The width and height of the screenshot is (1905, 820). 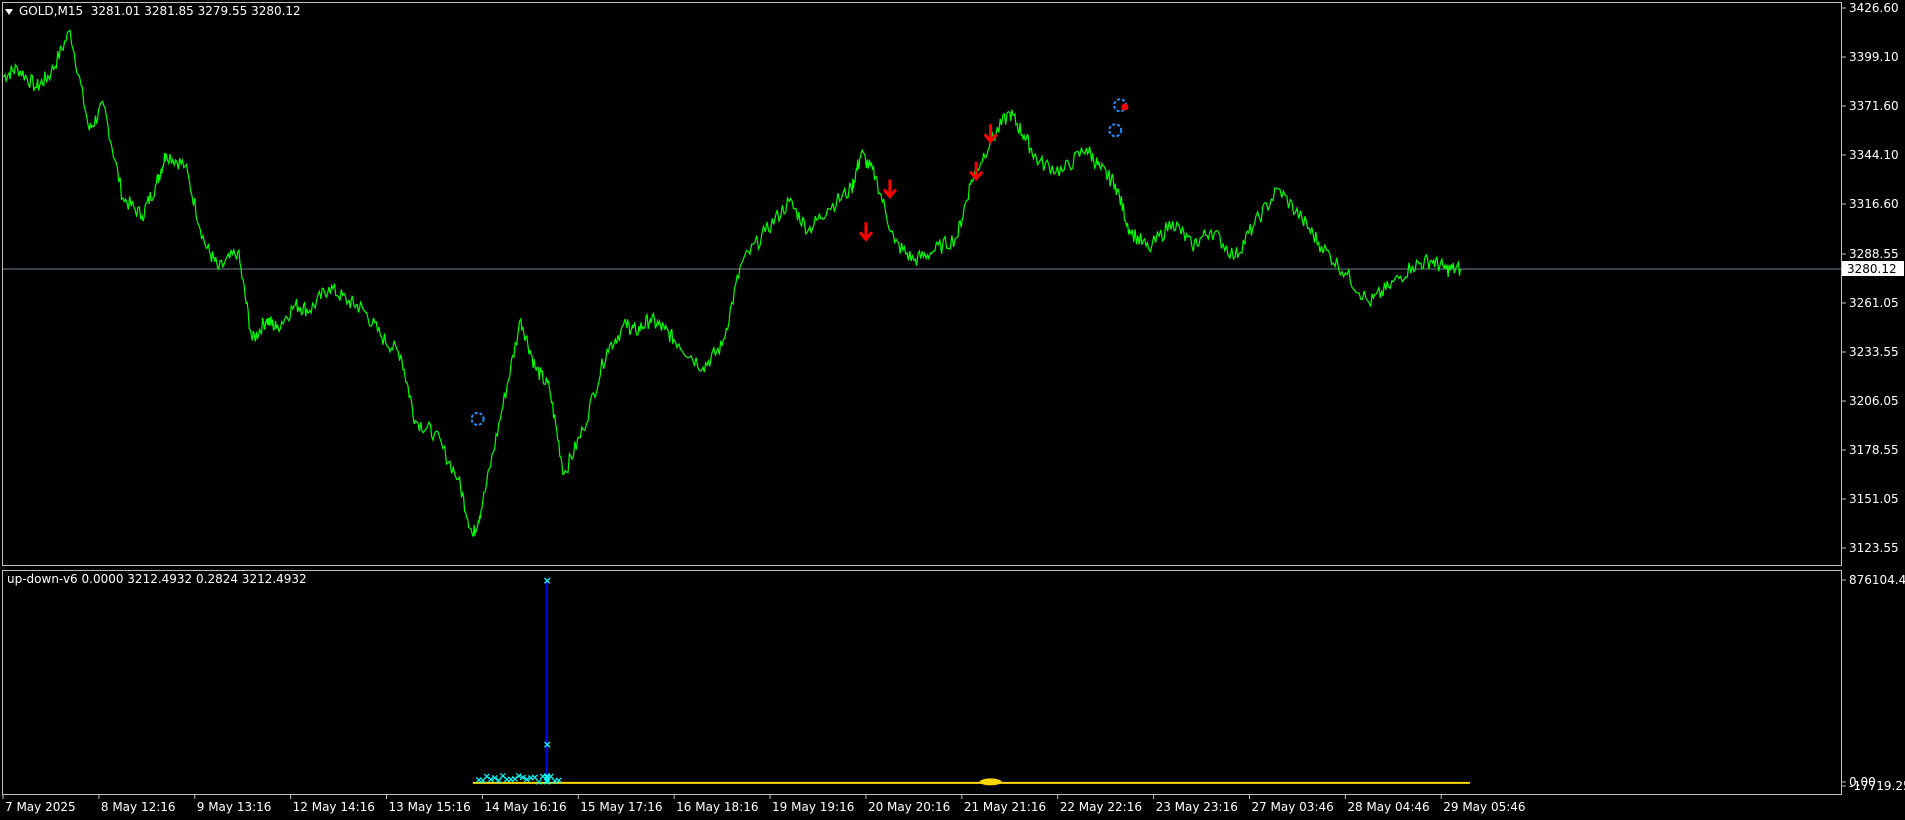 What do you see at coordinates (1874, 450) in the screenshot?
I see `y-tick-label: 3178.55` at bounding box center [1874, 450].